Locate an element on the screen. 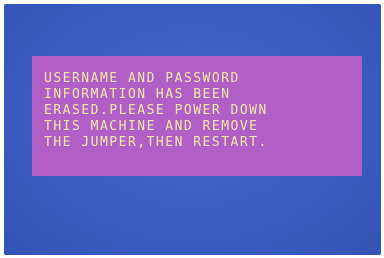  message-line: THE JUMPER,THEN RESTART. is located at coordinates (156, 142).